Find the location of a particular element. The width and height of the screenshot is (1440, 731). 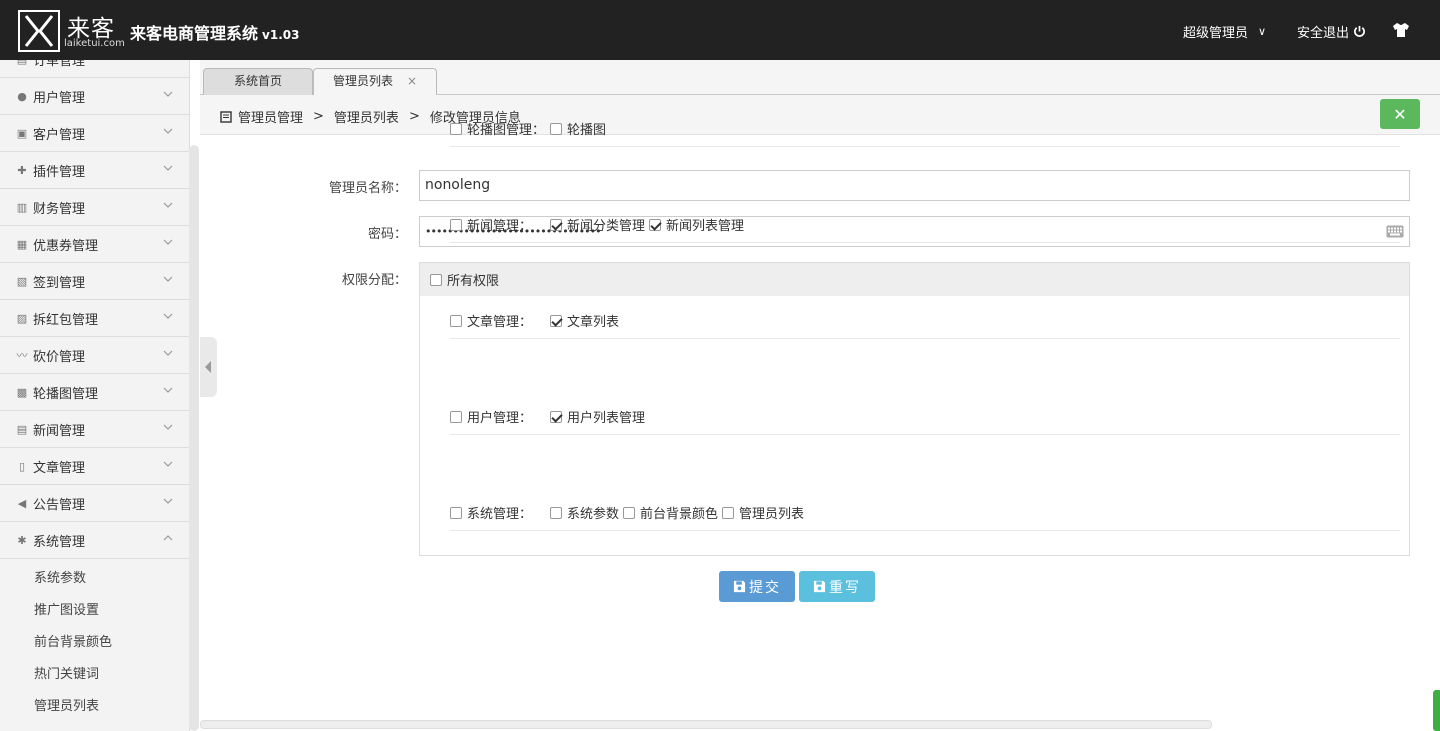

sidebar-item: ▤ 订单管理 is located at coordinates (94, 69).